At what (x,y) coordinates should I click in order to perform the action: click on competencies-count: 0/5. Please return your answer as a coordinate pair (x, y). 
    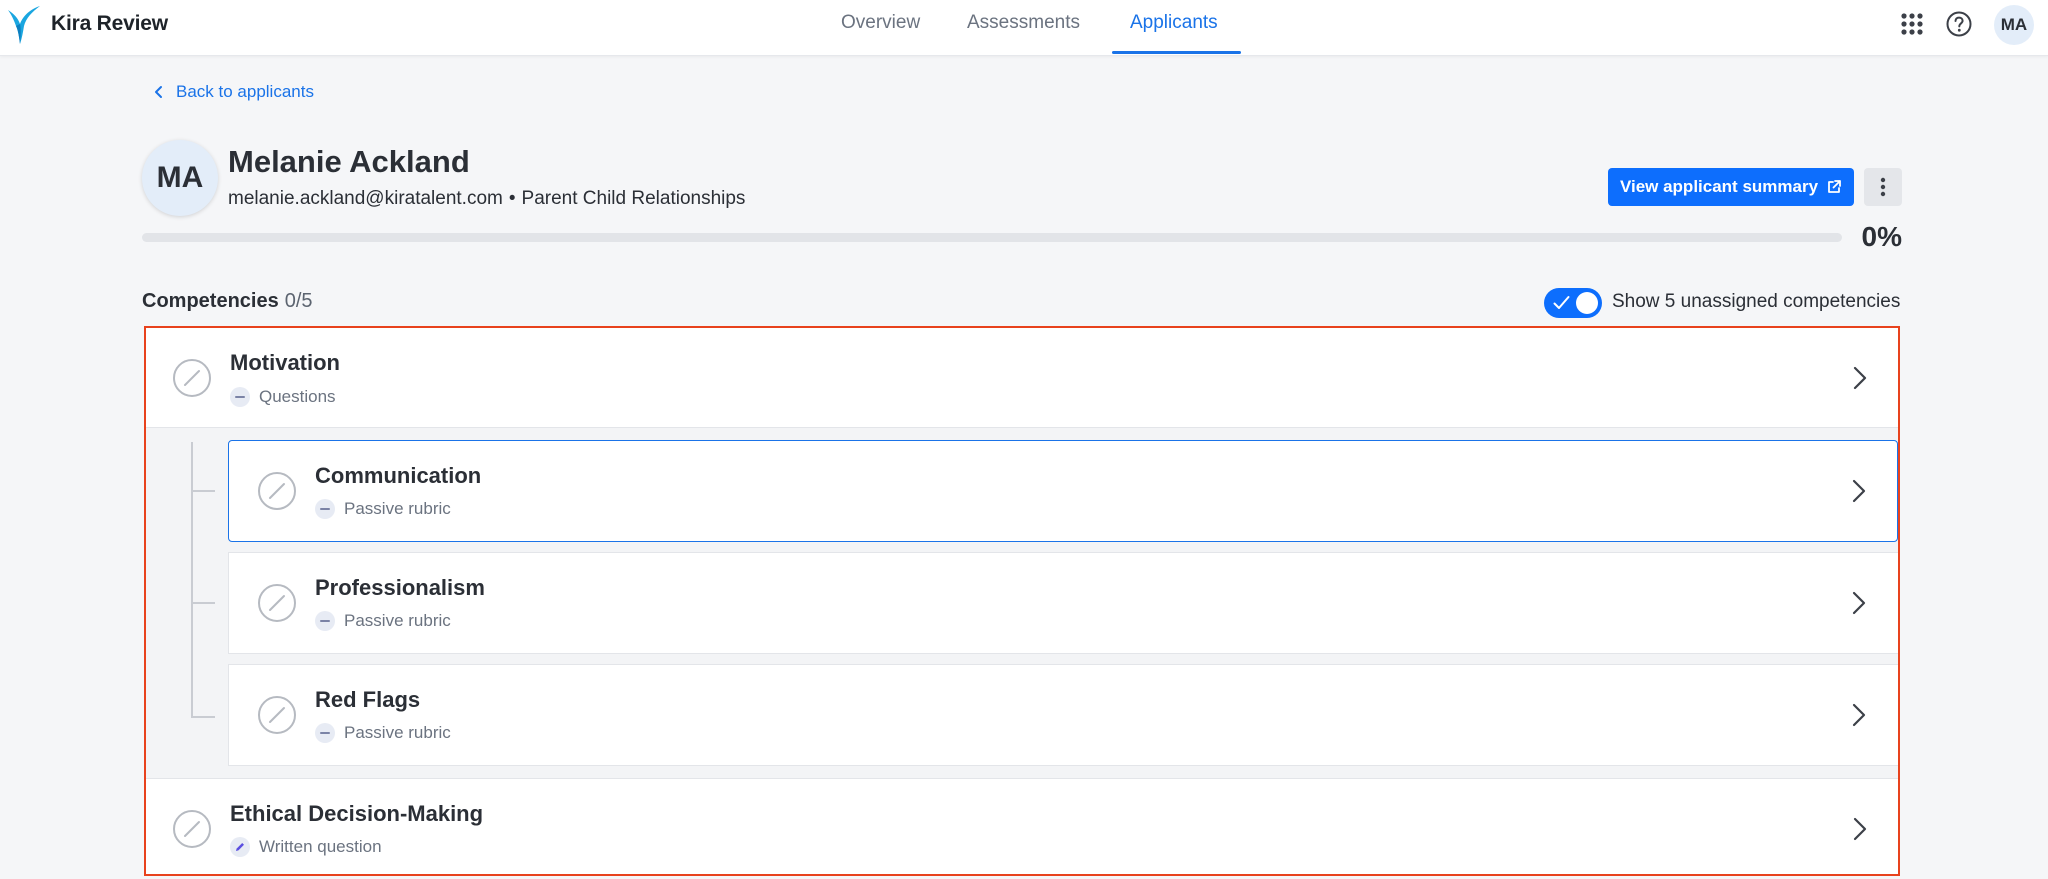
    Looking at the image, I should click on (298, 301).